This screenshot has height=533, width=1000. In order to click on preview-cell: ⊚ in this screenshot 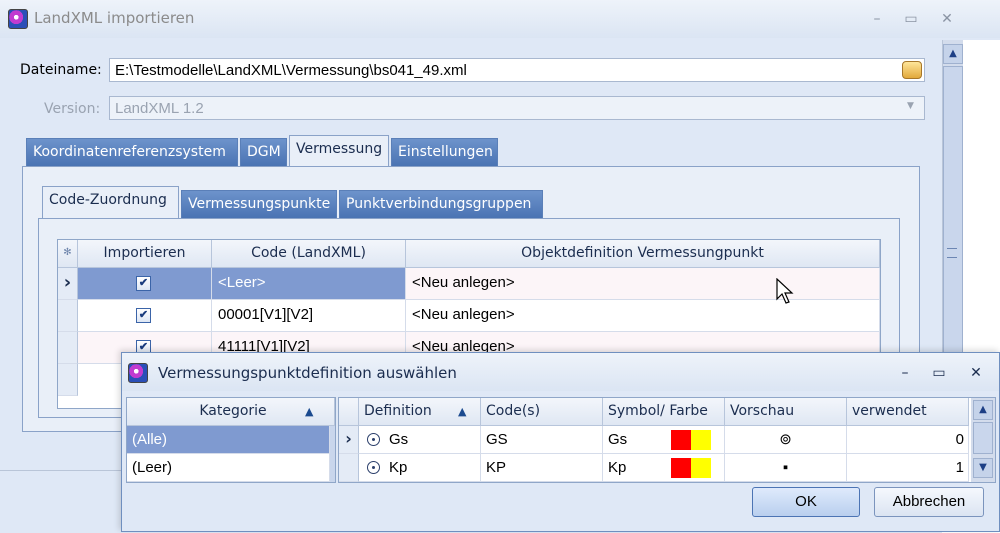, I will do `click(786, 440)`.